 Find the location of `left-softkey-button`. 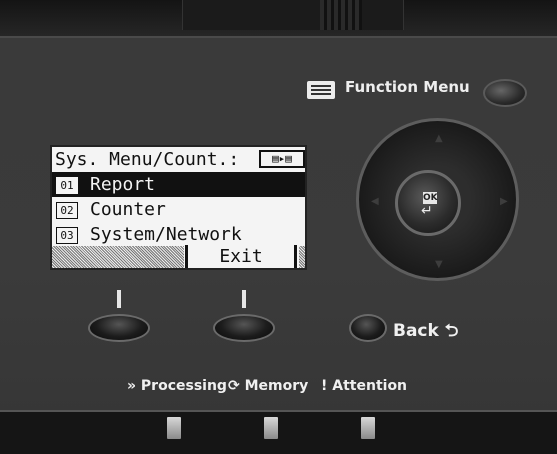

left-softkey-button is located at coordinates (119, 328).